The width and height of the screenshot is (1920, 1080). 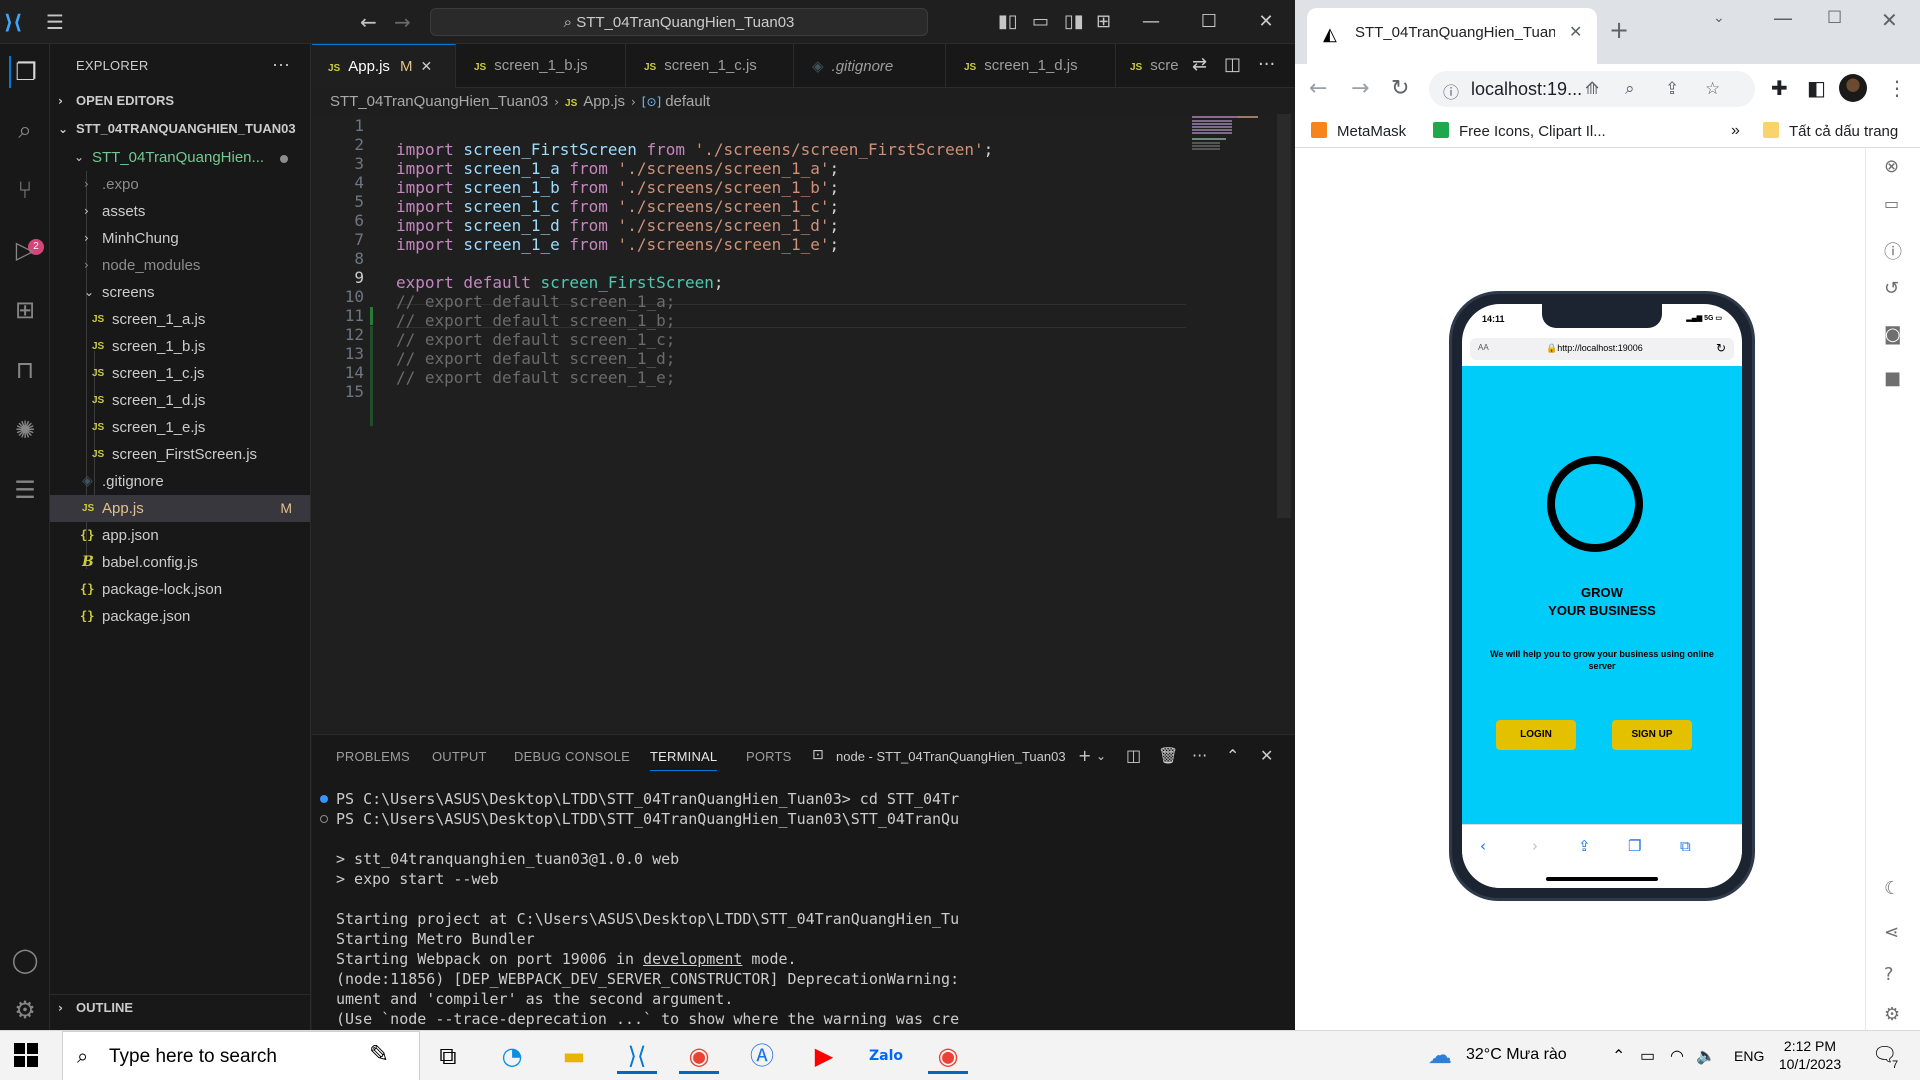 What do you see at coordinates (1893, 251) in the screenshot?
I see `info-icon: ⓘ` at bounding box center [1893, 251].